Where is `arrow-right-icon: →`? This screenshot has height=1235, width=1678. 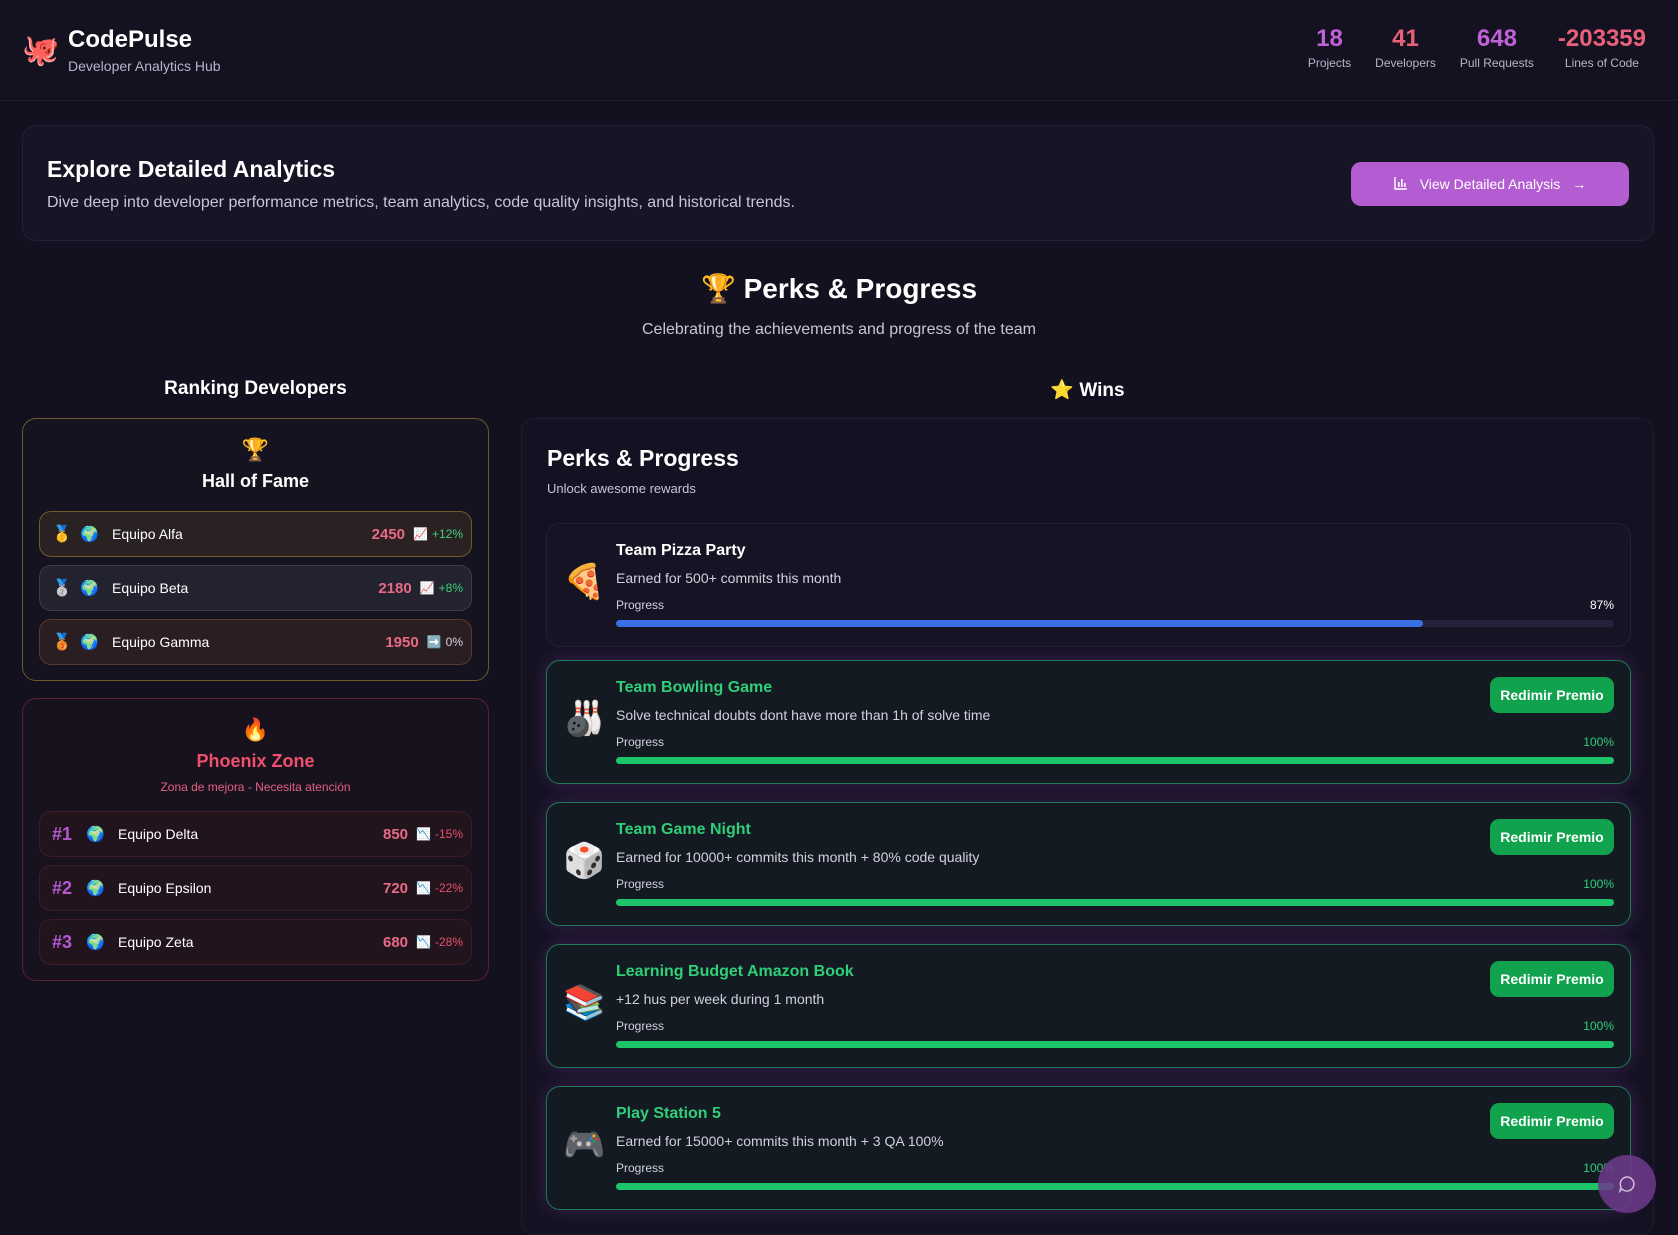
arrow-right-icon: → is located at coordinates (1579, 184).